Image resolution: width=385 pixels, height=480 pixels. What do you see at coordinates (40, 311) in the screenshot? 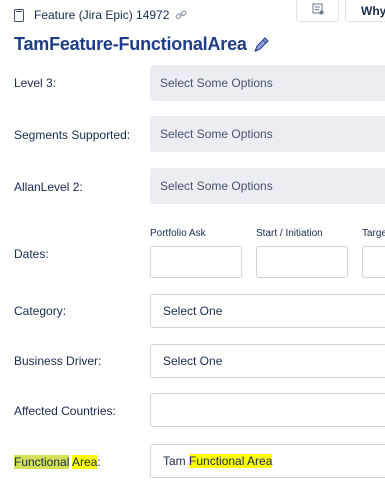
I see `category-label: Category:` at bounding box center [40, 311].